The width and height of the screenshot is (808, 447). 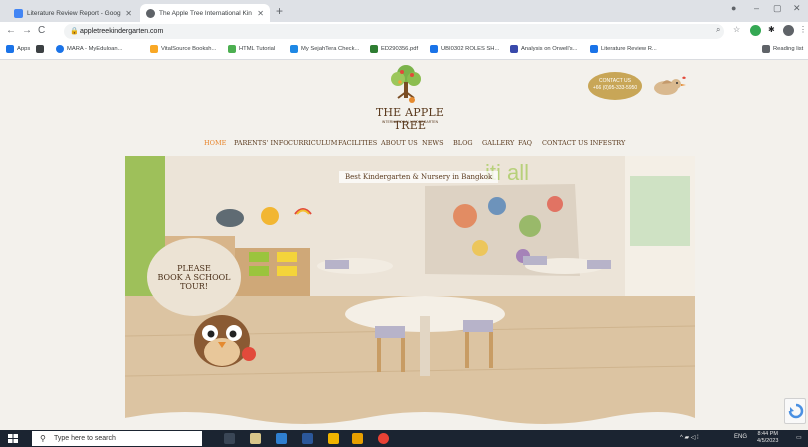 What do you see at coordinates (18, 13) in the screenshot?
I see `google-docs-icon` at bounding box center [18, 13].